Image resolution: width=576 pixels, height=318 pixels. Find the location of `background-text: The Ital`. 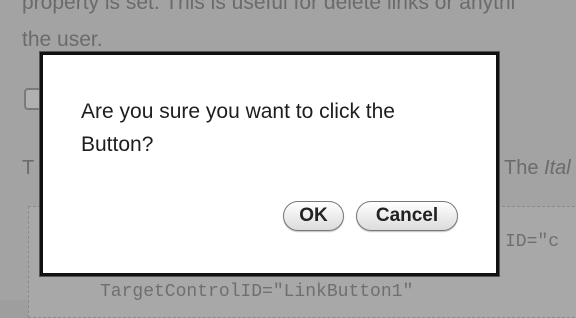

background-text: The Ital is located at coordinates (537, 168).